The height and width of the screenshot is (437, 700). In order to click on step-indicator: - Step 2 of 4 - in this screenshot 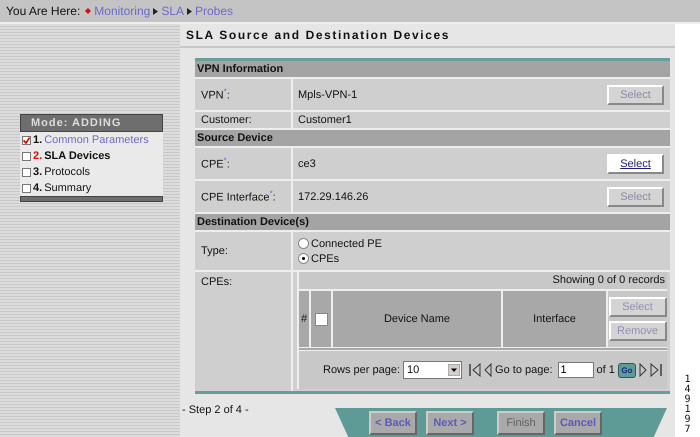, I will do `click(215, 409)`.